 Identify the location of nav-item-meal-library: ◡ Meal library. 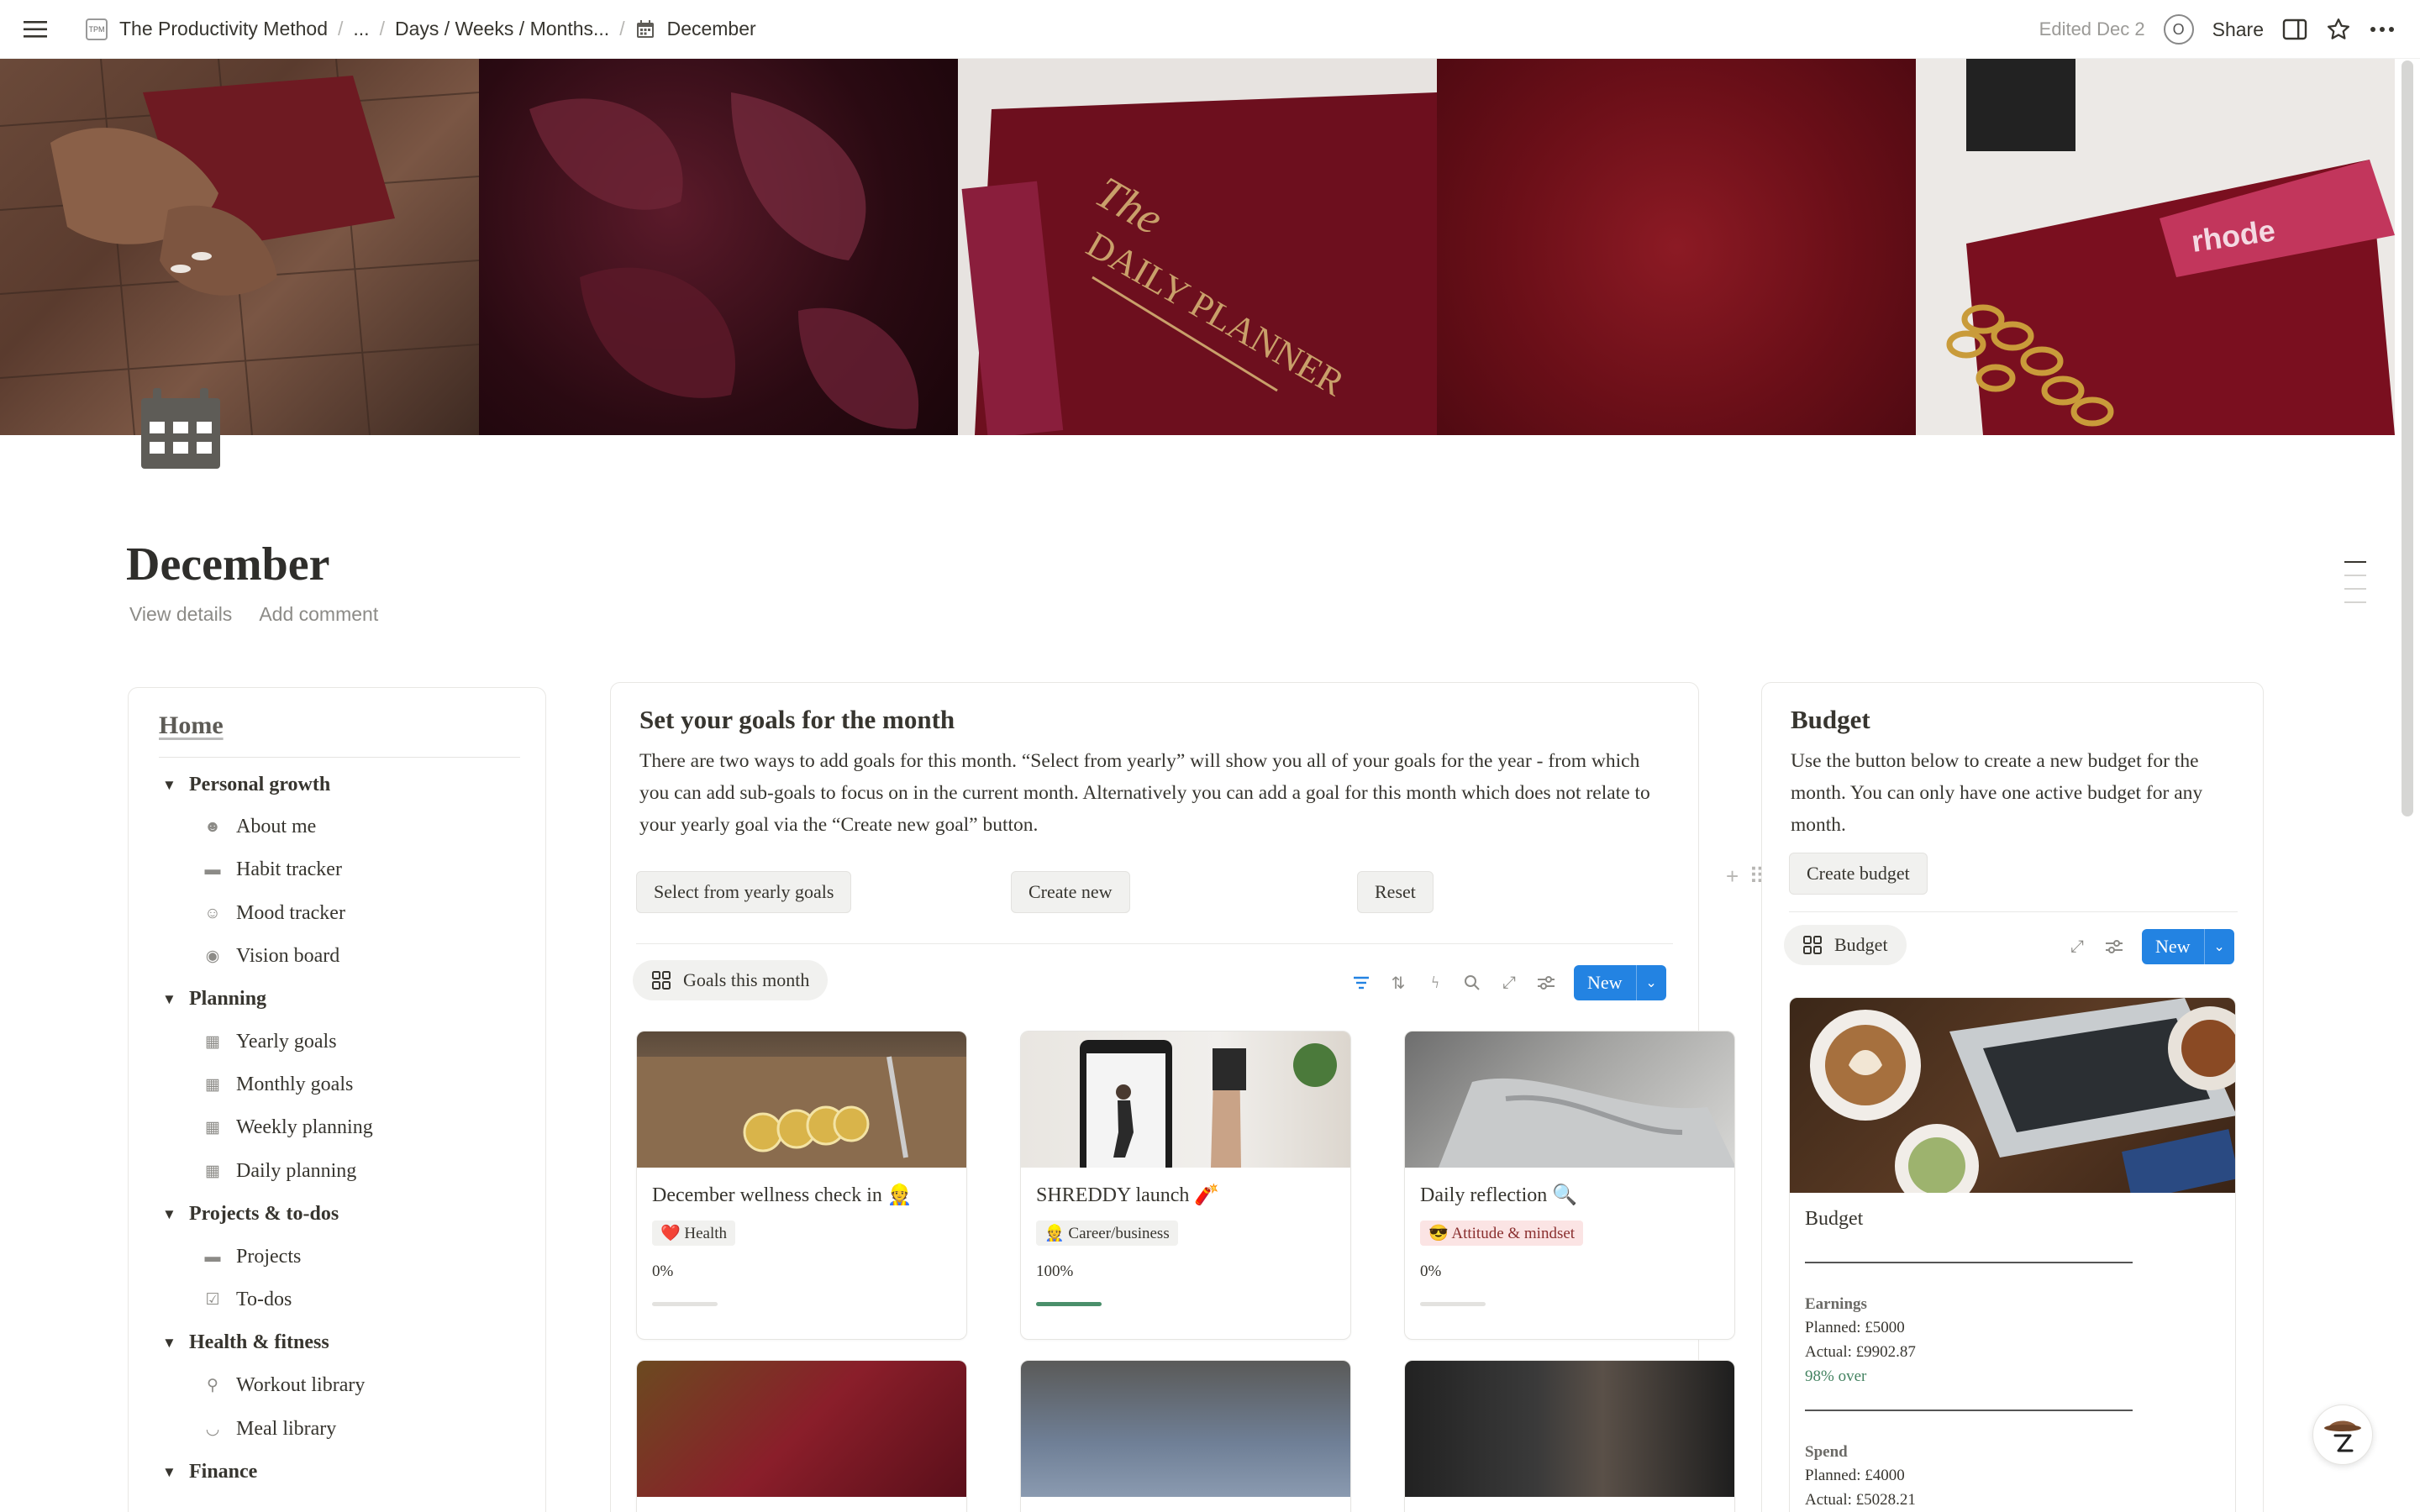
(270, 1429).